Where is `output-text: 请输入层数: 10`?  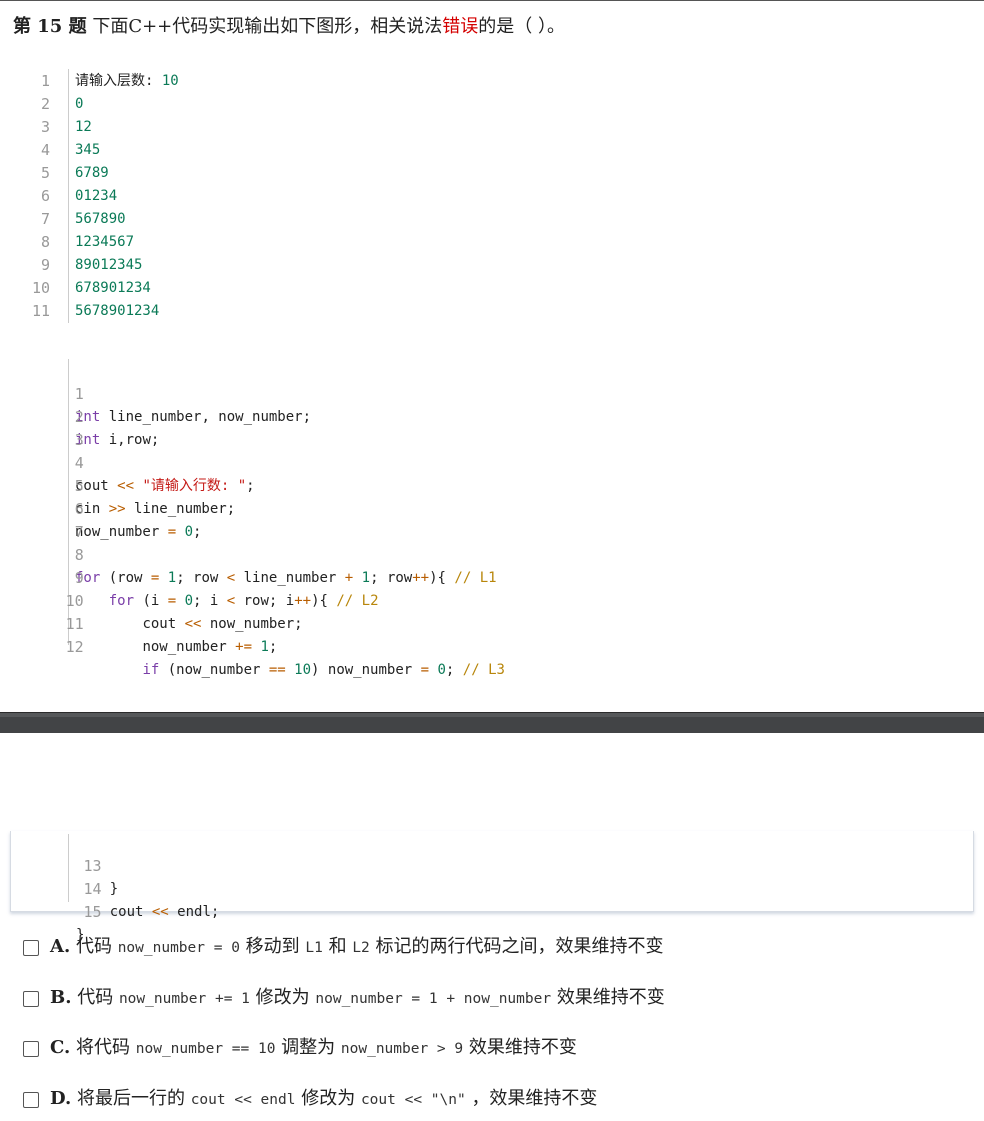
output-text: 请输入层数: 10 is located at coordinates (127, 81).